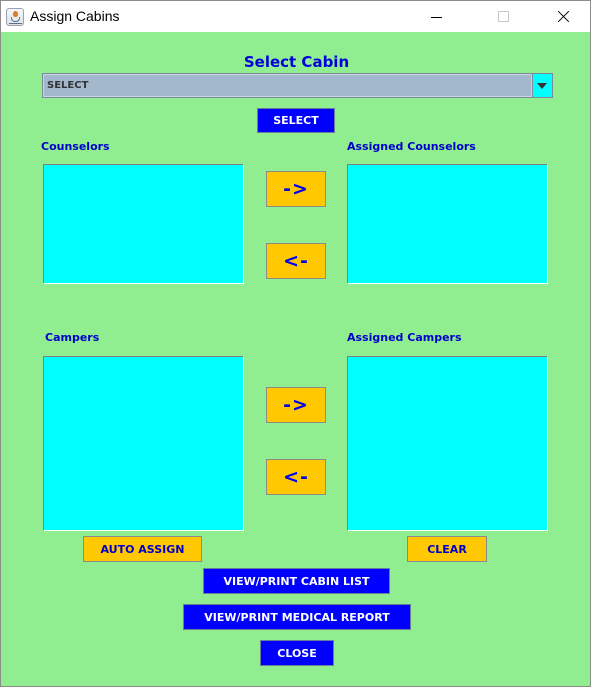  What do you see at coordinates (562, 16) in the screenshot?
I see `close-window-button` at bounding box center [562, 16].